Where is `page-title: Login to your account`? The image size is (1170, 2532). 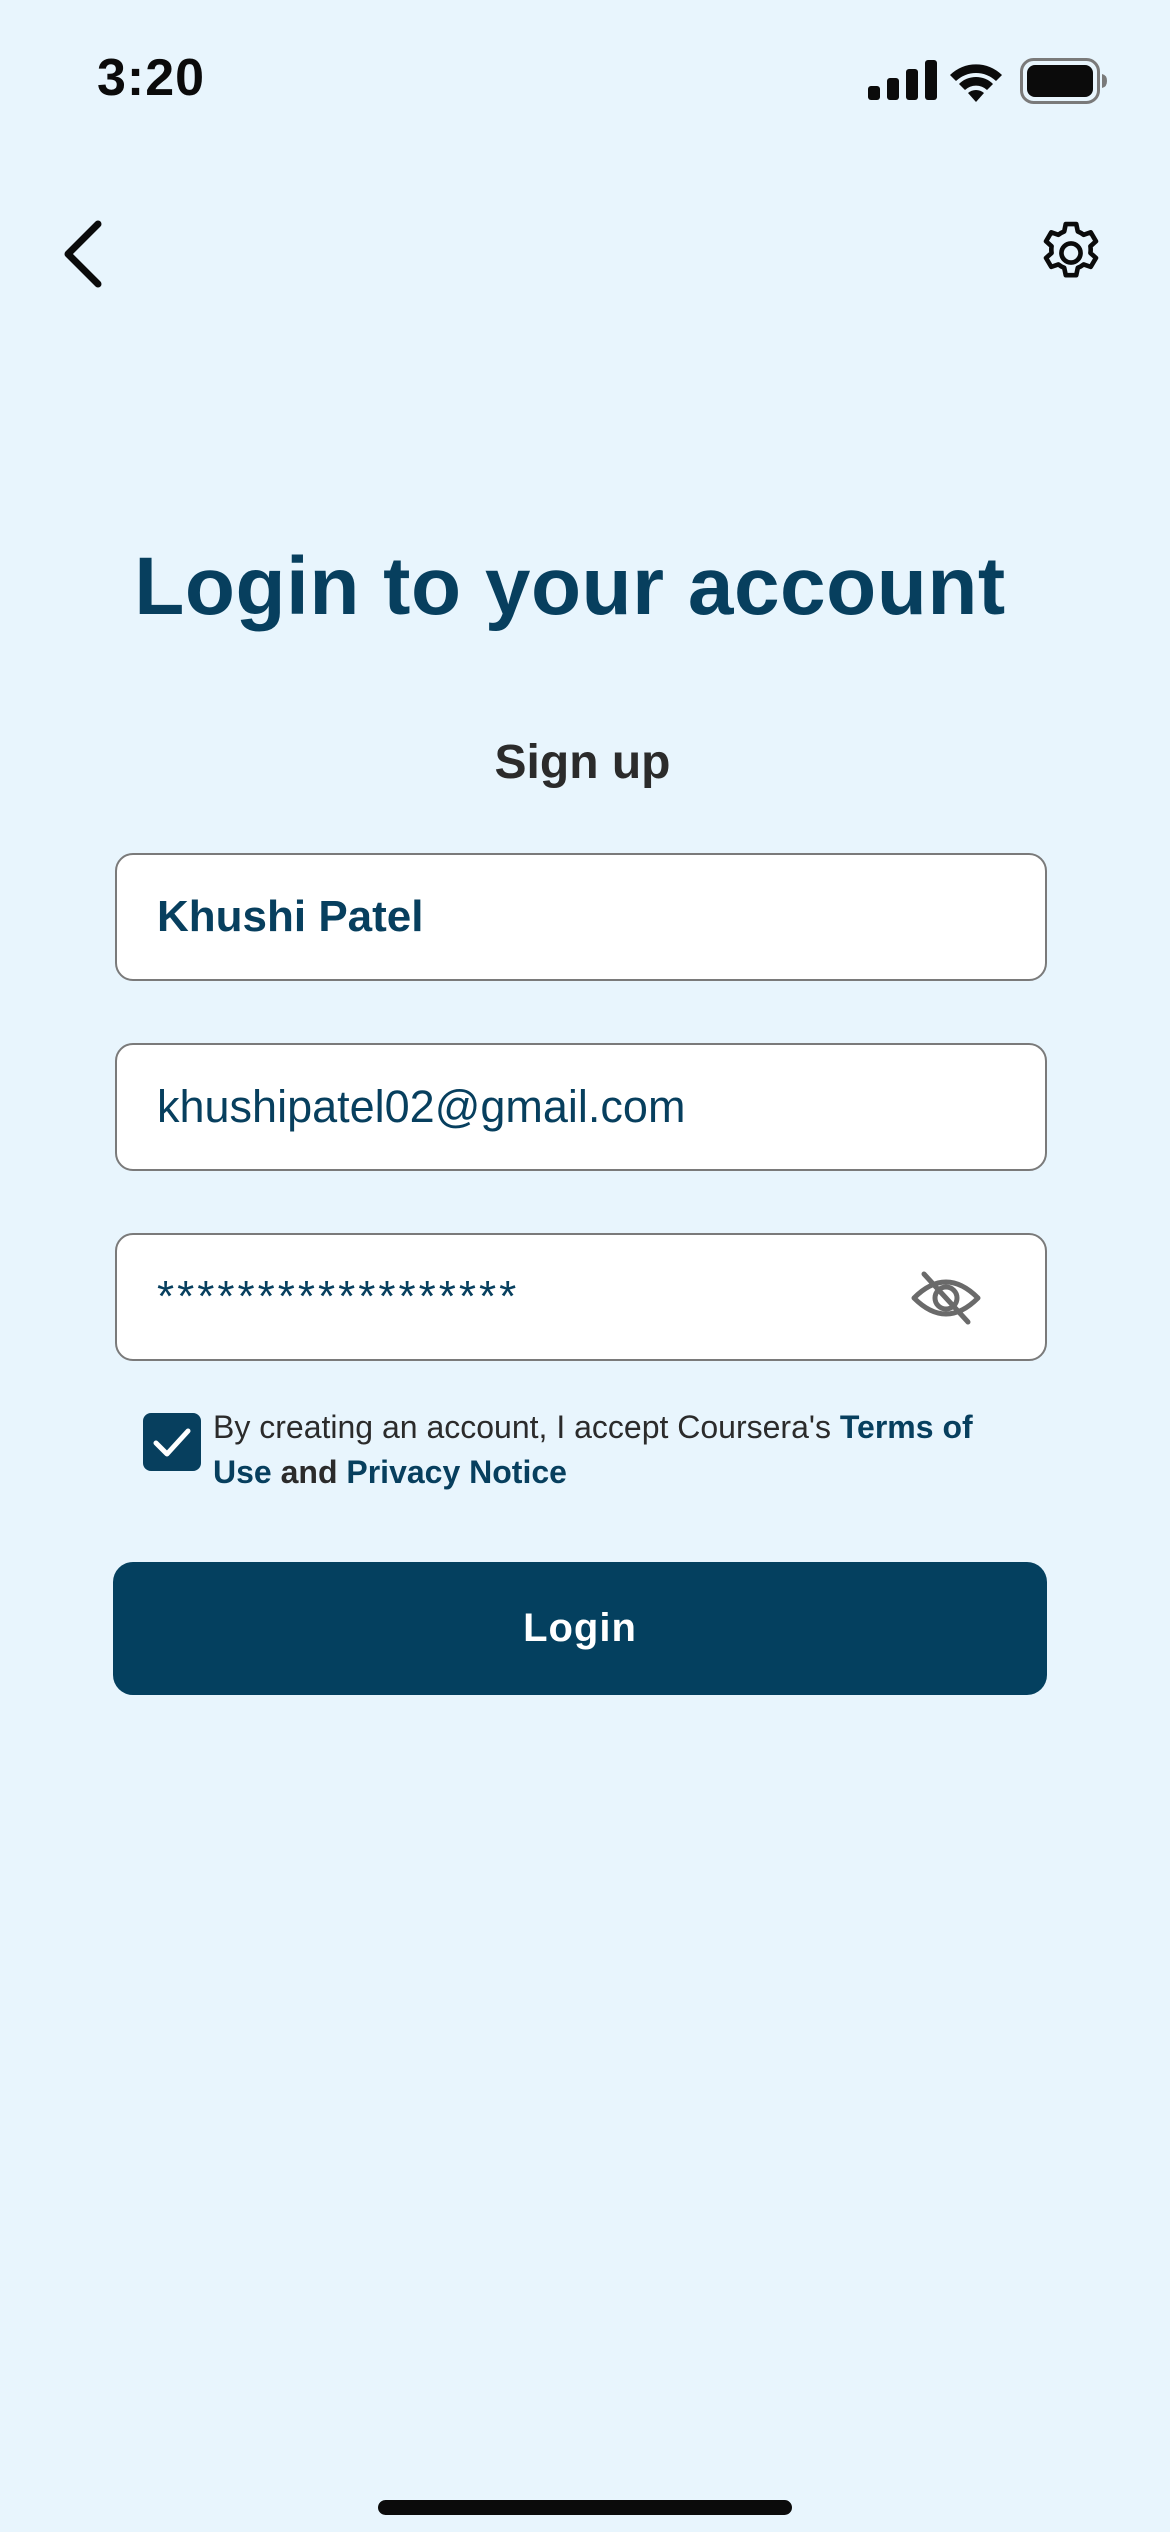 page-title: Login to your account is located at coordinates (570, 586).